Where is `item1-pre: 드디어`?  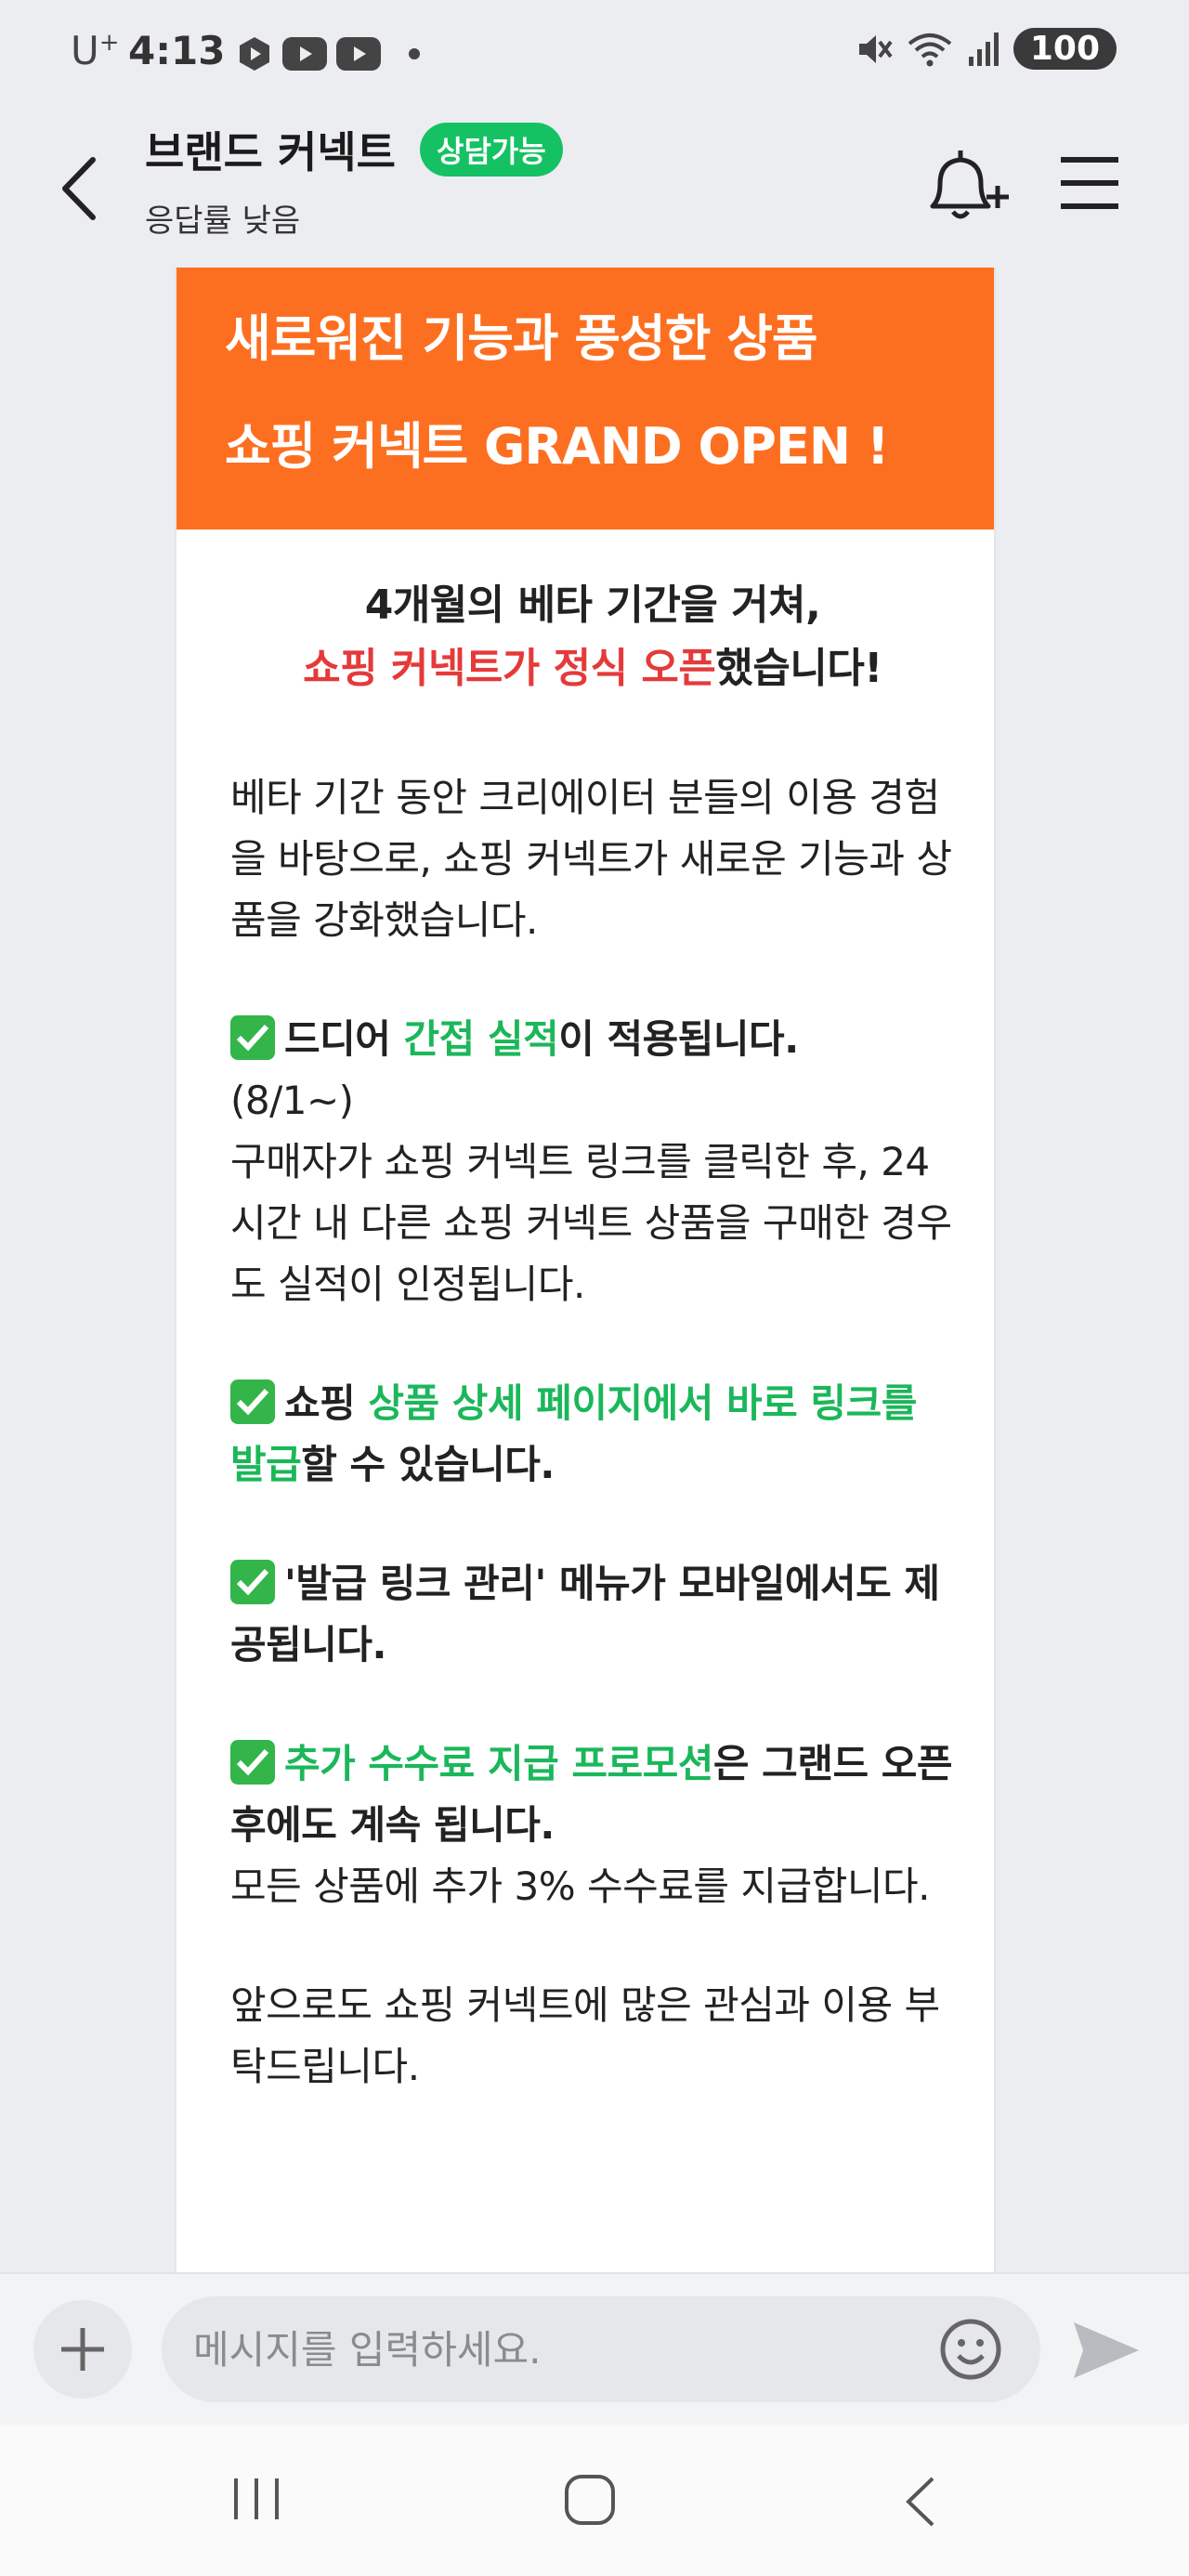 item1-pre: 드디어 is located at coordinates (344, 1039).